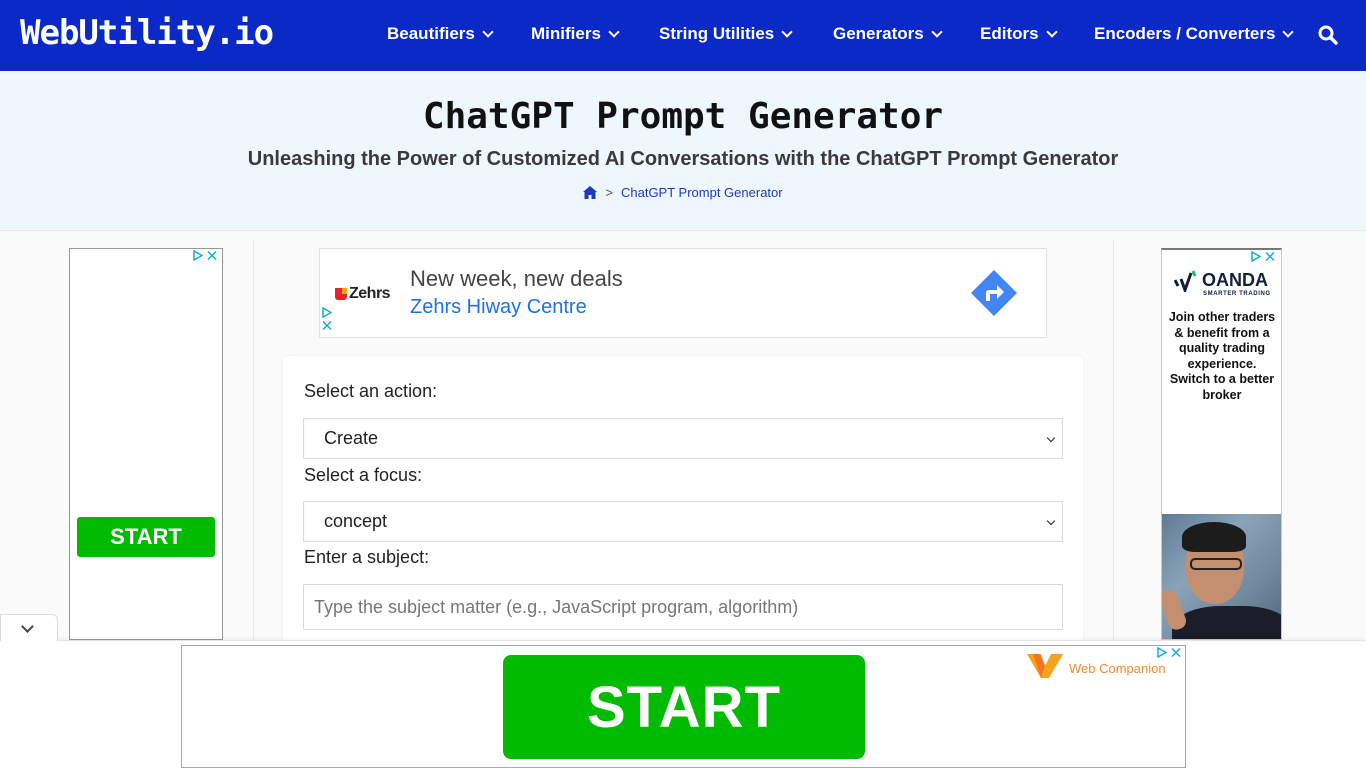  What do you see at coordinates (146, 444) in the screenshot?
I see `left-ad: START` at bounding box center [146, 444].